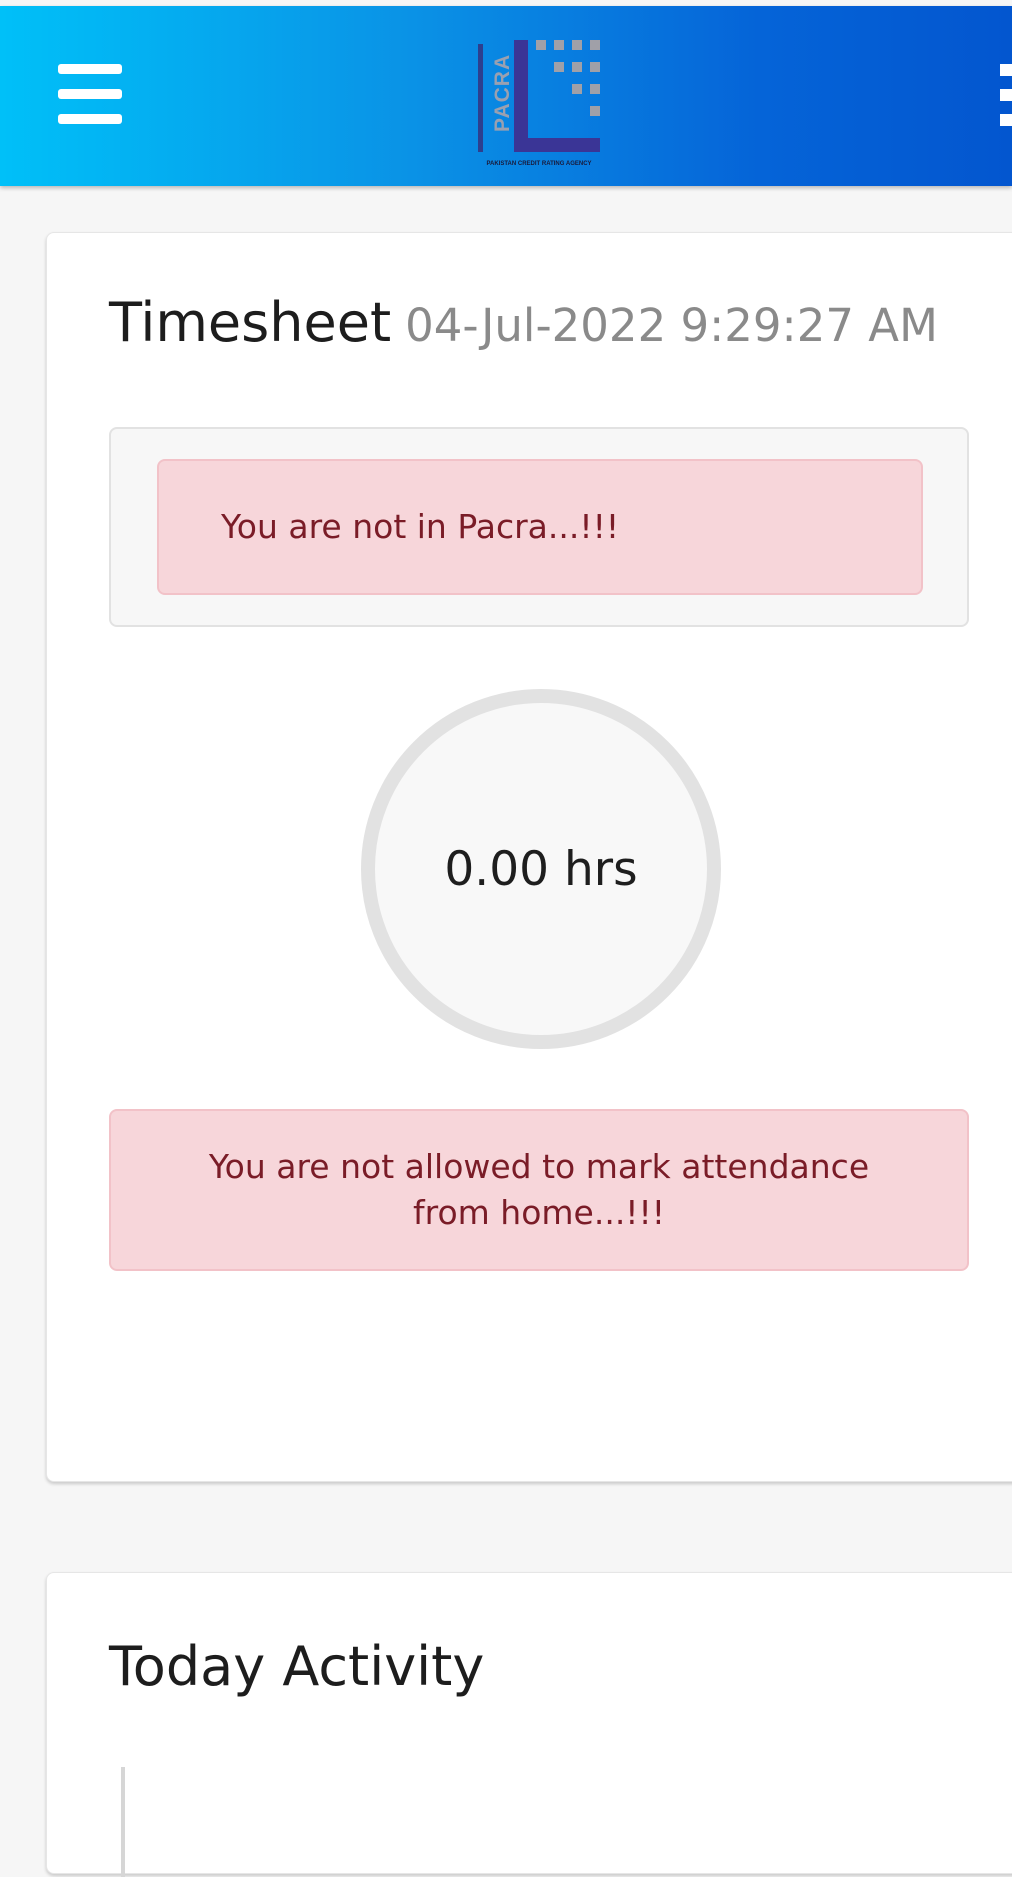 Image resolution: width=1012 pixels, height=1877 pixels. Describe the element at coordinates (250, 322) in the screenshot. I see `timesheet-title: Timesheet` at that location.